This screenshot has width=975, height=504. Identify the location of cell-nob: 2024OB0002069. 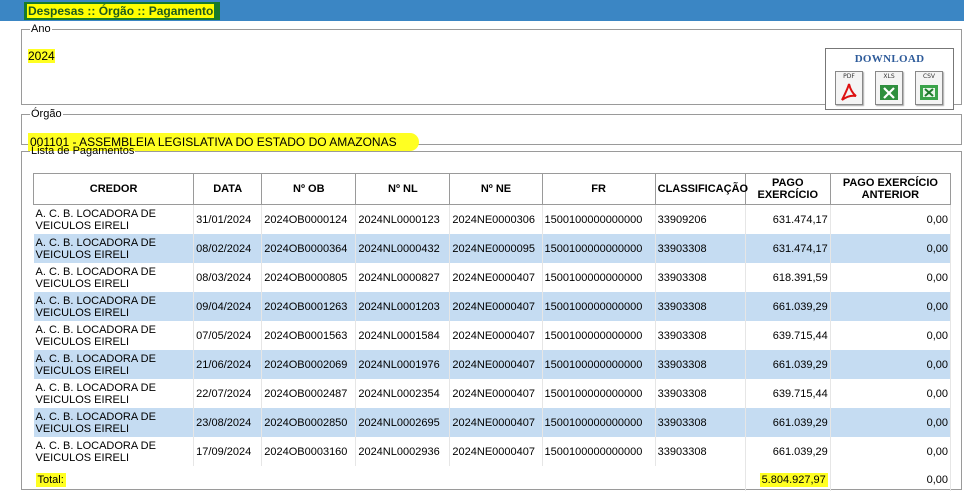
(309, 364).